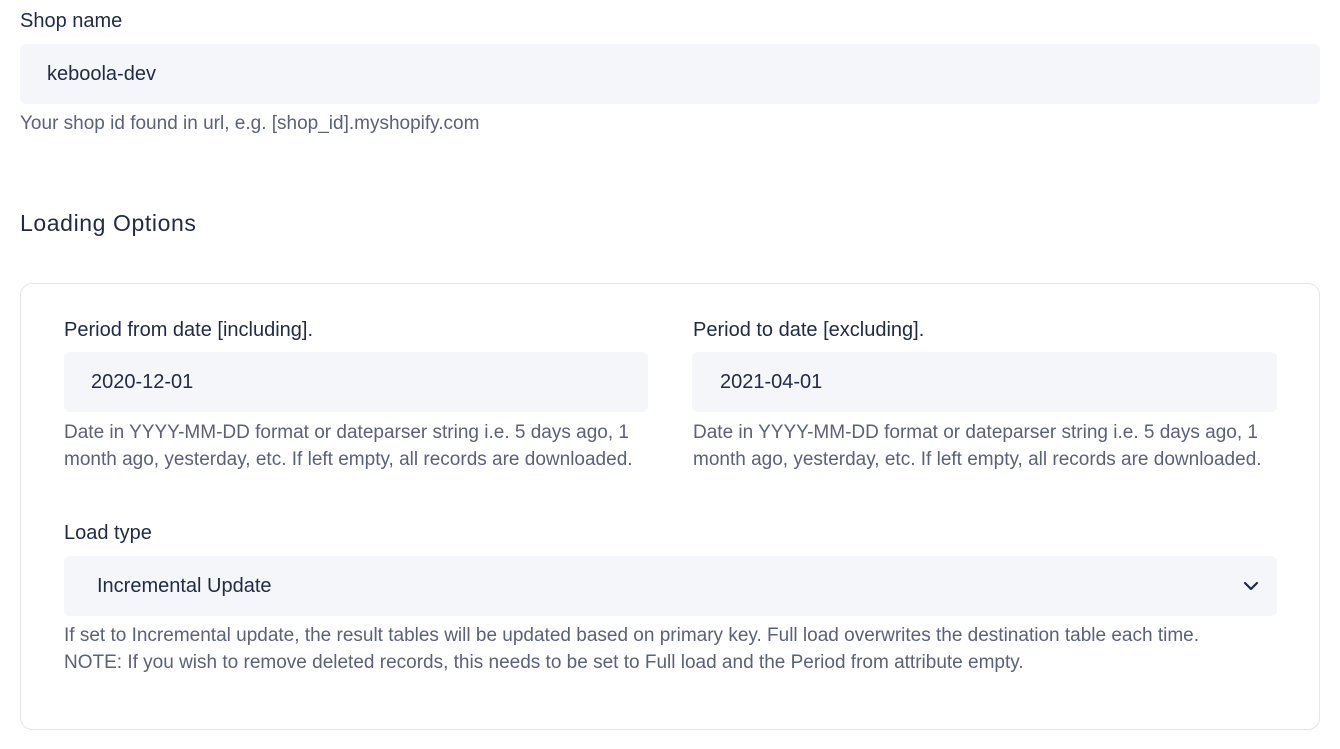 The width and height of the screenshot is (1340, 749). I want to click on load-type-select: Incremental Update, so click(670, 586).